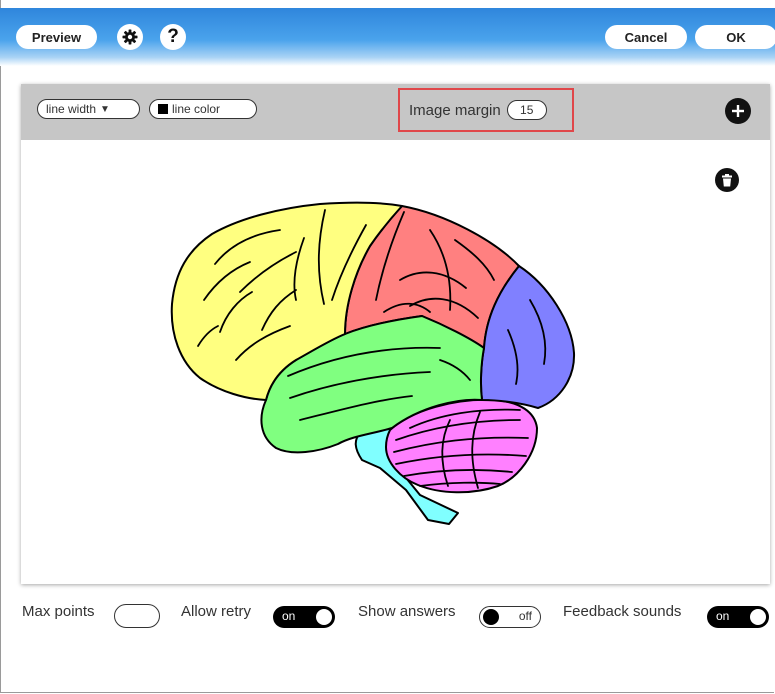  I want to click on top-bar: Preview ? Cancel OK, so click(387, 37).